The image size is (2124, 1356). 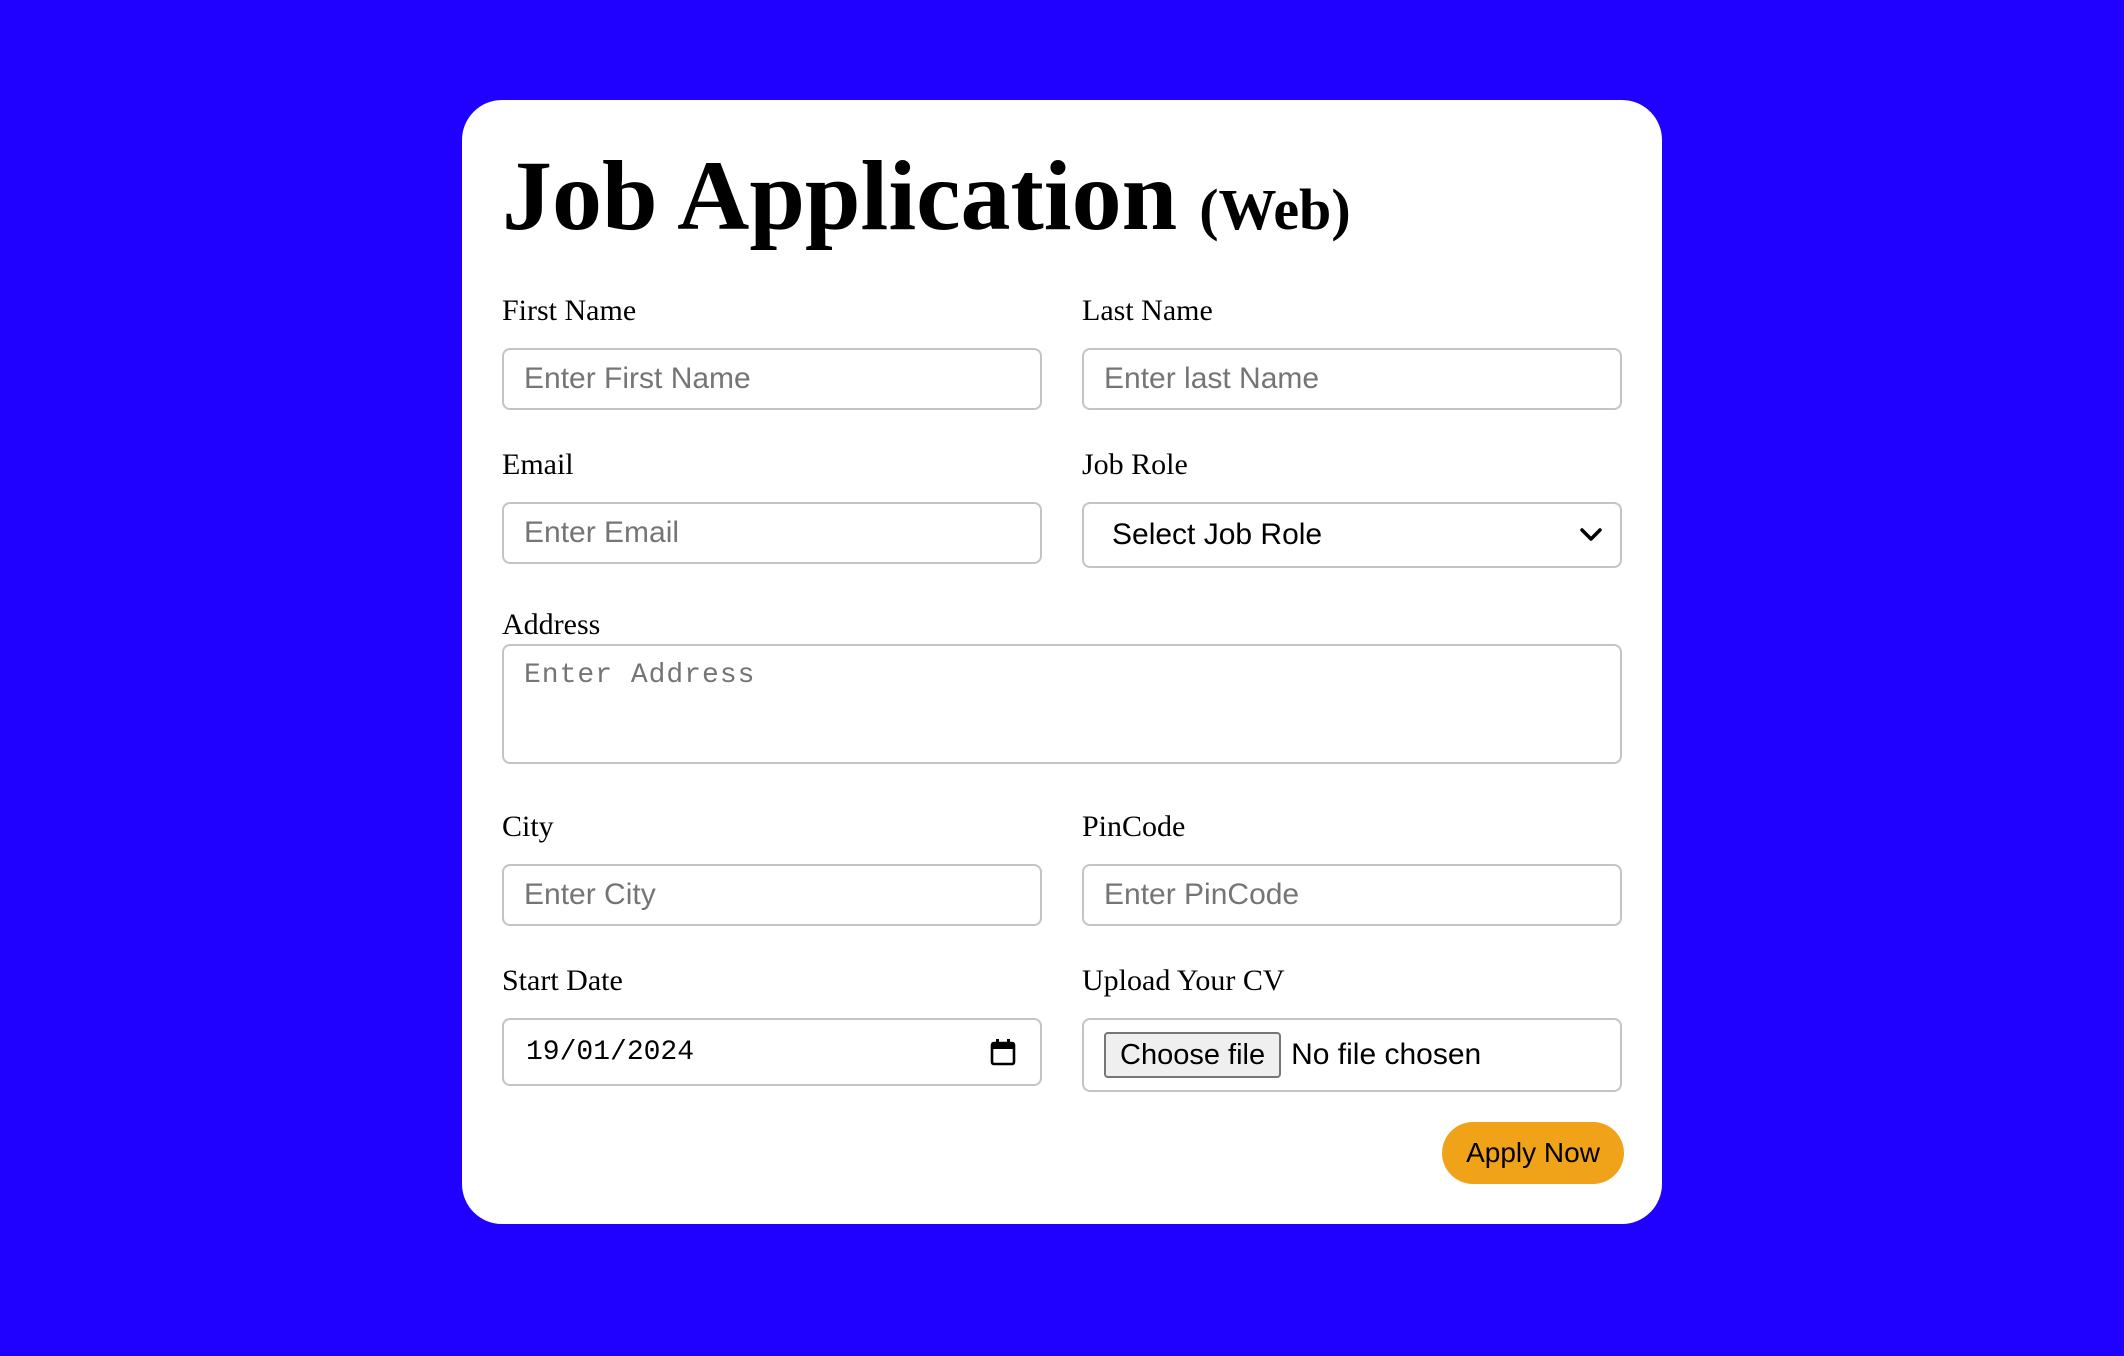 What do you see at coordinates (1134, 826) in the screenshot?
I see `pincode-label: PinCode` at bounding box center [1134, 826].